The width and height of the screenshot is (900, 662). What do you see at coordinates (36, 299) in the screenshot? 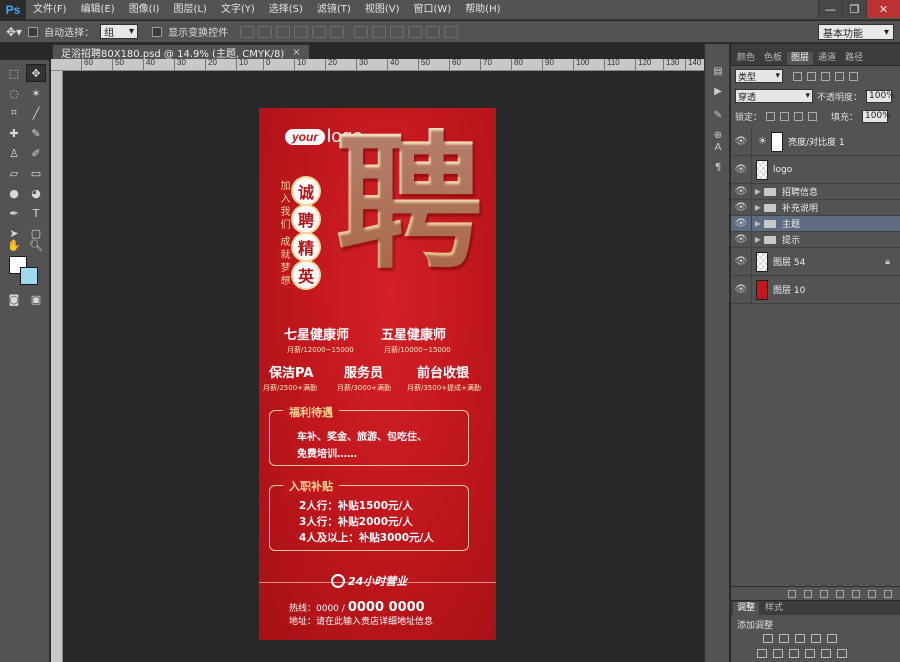
I see `screen-mode-icon: ▣` at bounding box center [36, 299].